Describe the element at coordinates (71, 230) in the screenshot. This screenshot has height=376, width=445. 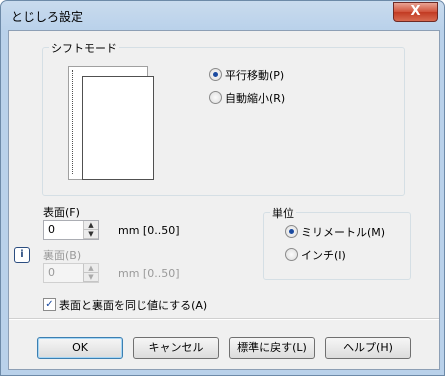
I see `front-margin-spinner: 0 ▲ ▼` at that location.